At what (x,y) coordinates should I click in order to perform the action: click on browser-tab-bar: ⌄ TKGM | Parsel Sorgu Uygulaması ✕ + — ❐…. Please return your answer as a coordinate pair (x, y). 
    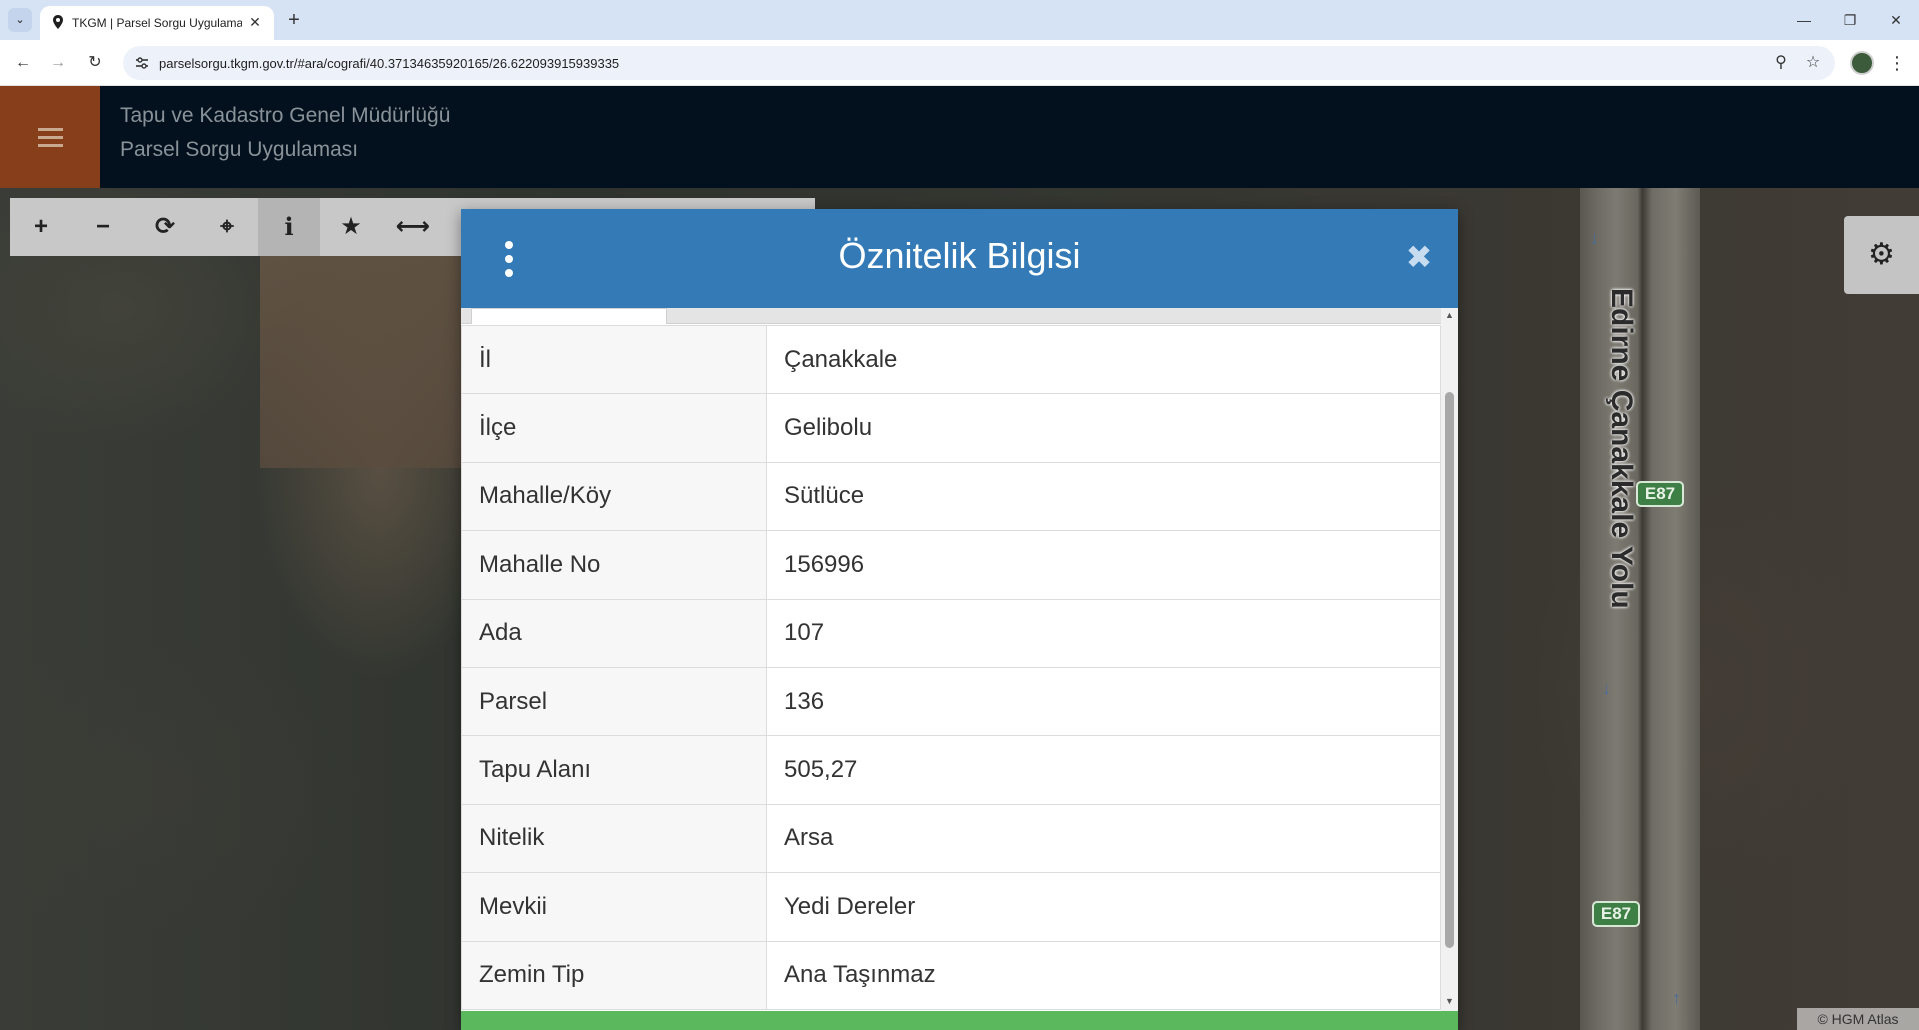
    Looking at the image, I should click on (959, 20).